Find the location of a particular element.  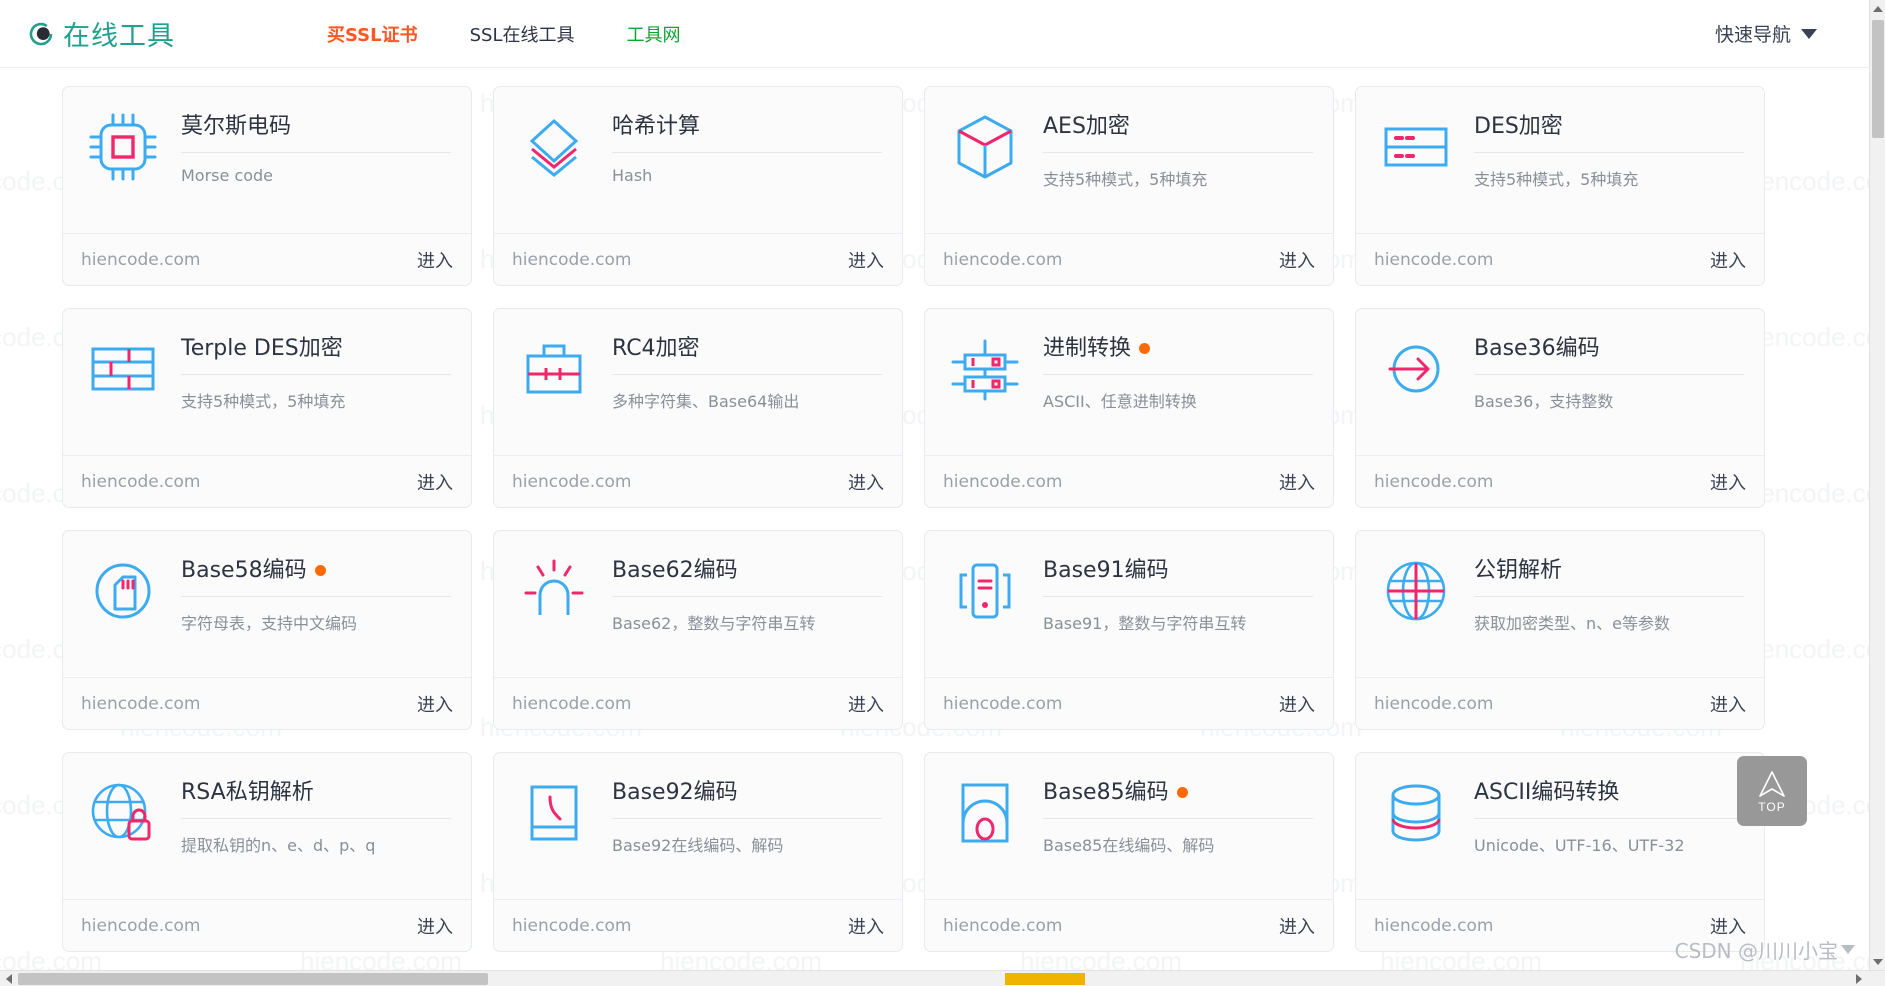

tool-card-title: AES加密 is located at coordinates (1086, 126).